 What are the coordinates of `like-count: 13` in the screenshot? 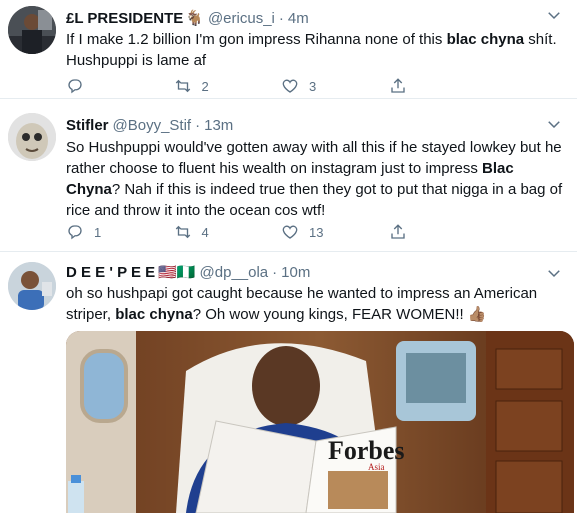 It's located at (316, 232).